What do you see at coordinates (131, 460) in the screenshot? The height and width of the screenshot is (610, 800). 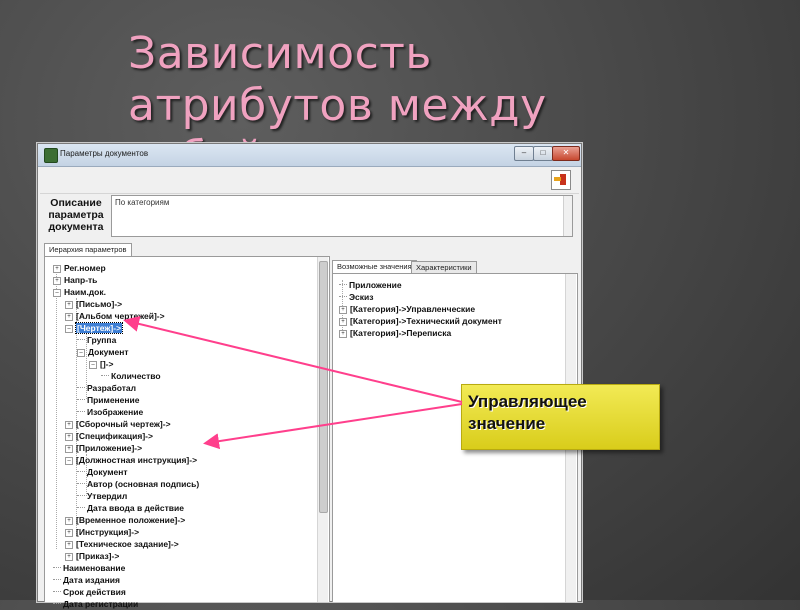 I see `tree-item: – [Должностная инструкция]->` at bounding box center [131, 460].